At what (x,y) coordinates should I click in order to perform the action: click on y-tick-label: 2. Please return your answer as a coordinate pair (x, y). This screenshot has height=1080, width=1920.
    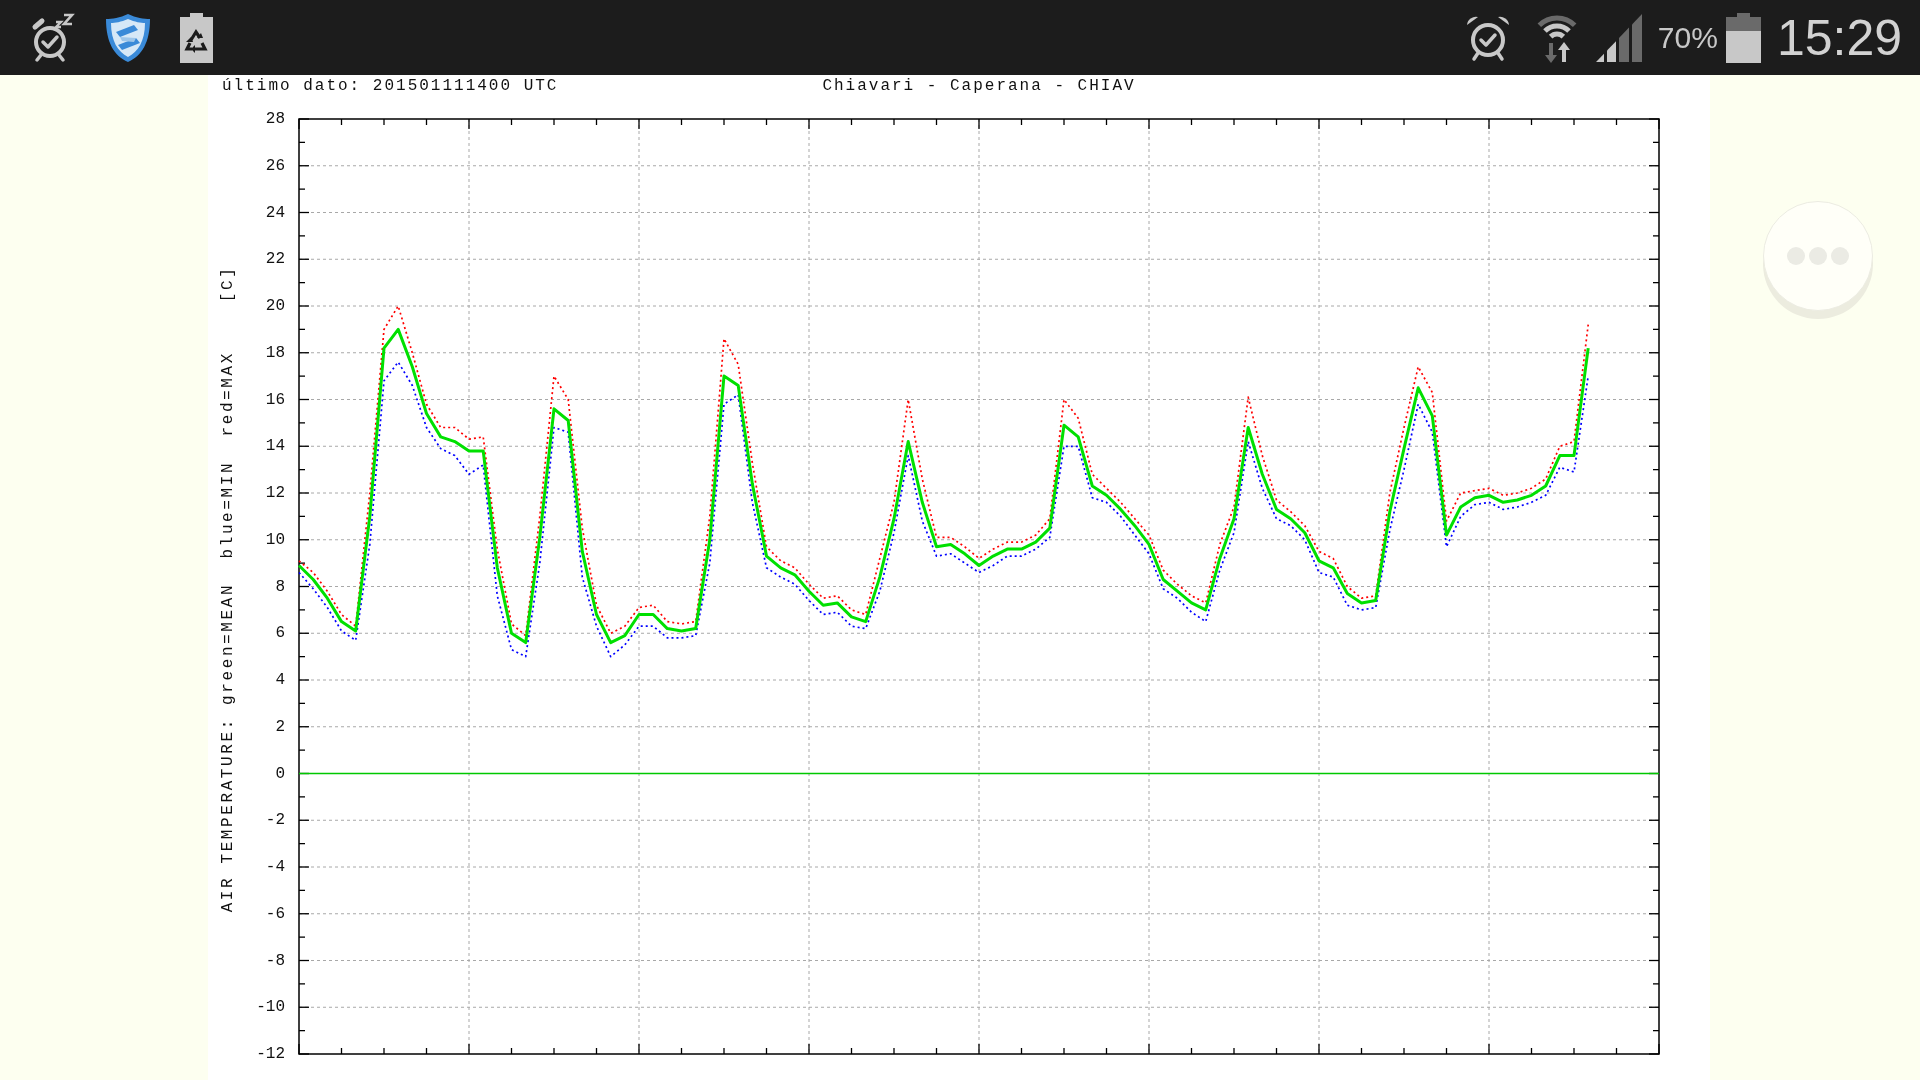
    Looking at the image, I should click on (280, 726).